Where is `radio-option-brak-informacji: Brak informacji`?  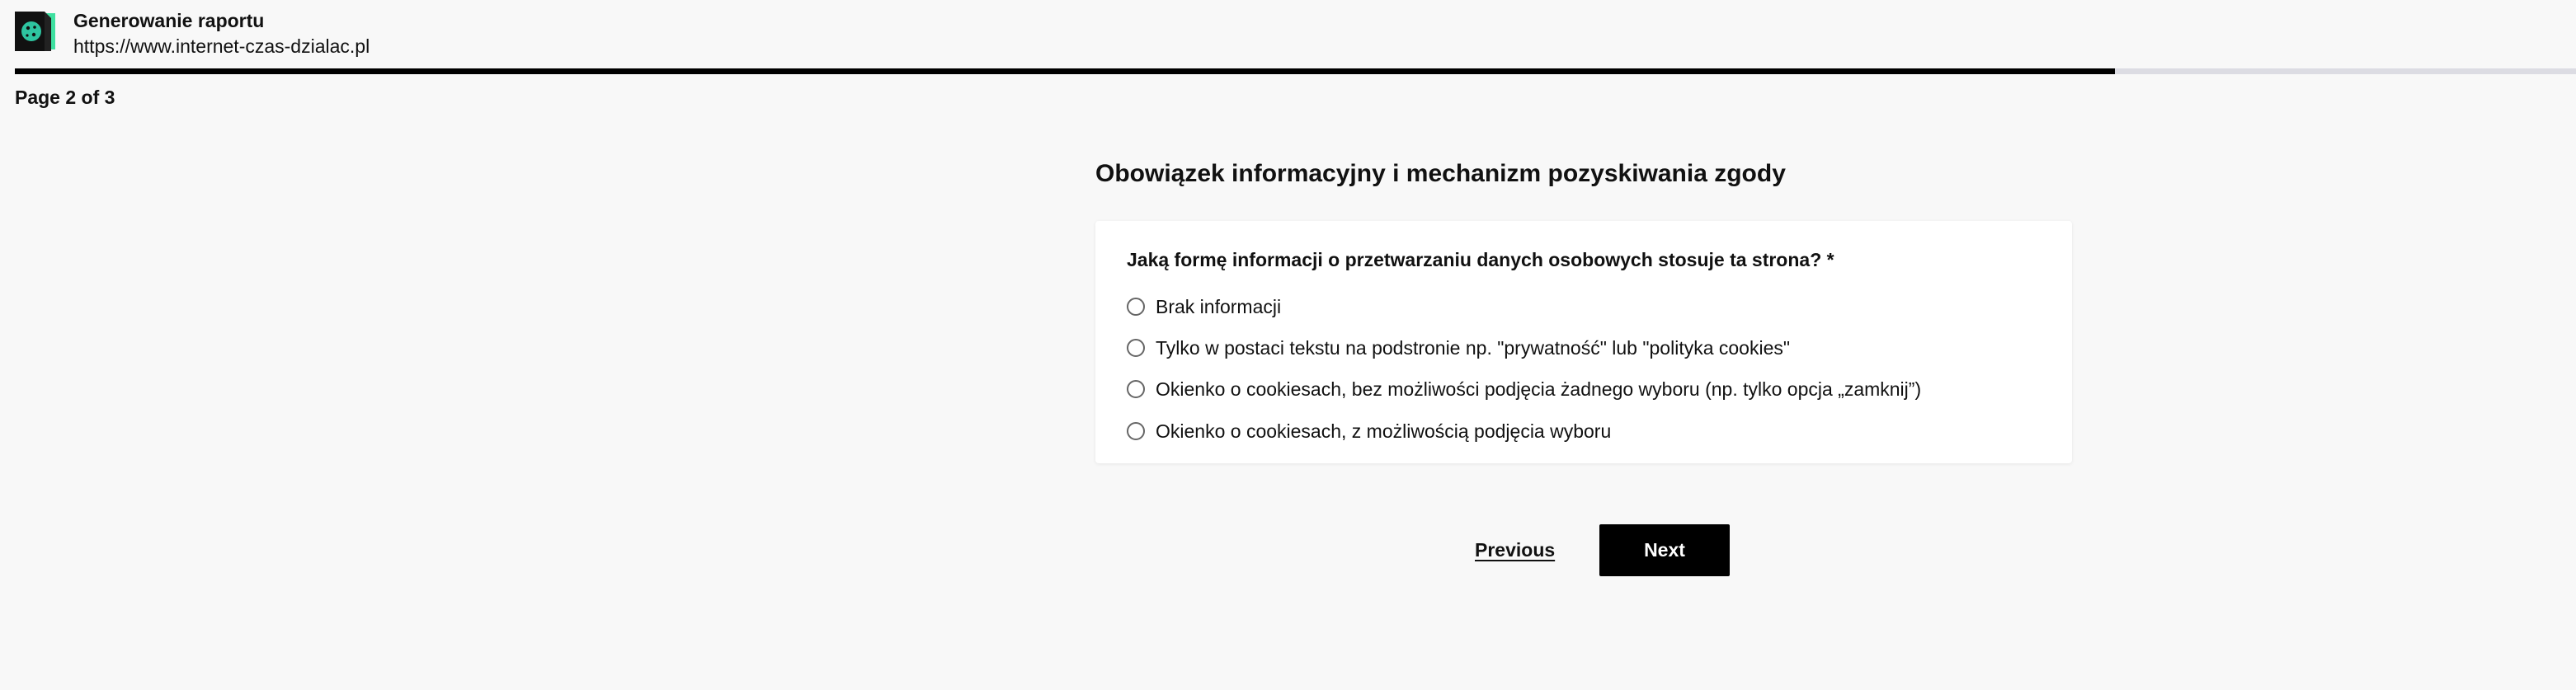 radio-option-brak-informacji: Brak informacji is located at coordinates (1204, 307).